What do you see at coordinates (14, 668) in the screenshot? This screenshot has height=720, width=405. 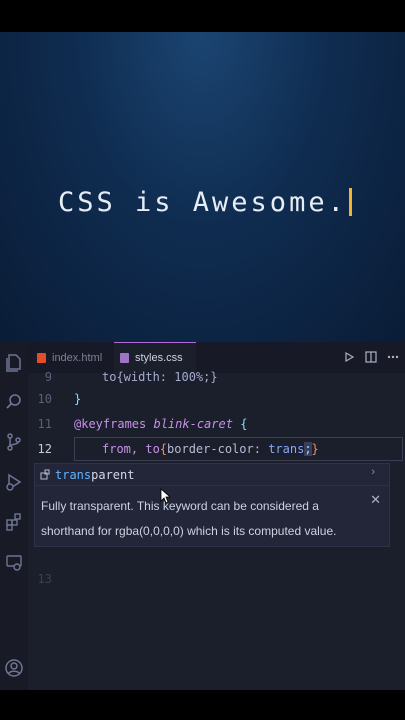 I see `account-icon` at bounding box center [14, 668].